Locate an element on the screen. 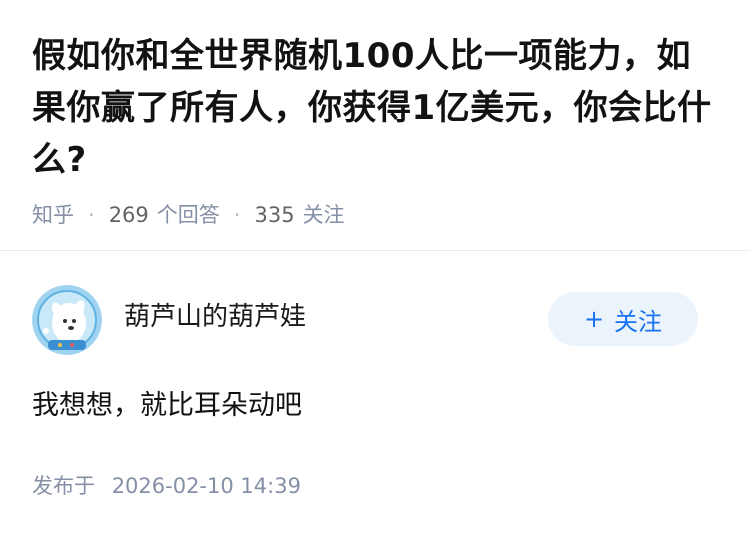 This screenshot has width=750, height=534. plus-icon: + is located at coordinates (594, 319).